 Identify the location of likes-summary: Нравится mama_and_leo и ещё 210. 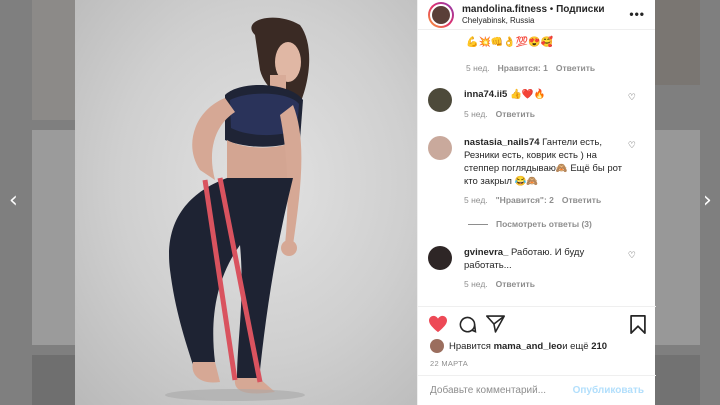
(518, 346).